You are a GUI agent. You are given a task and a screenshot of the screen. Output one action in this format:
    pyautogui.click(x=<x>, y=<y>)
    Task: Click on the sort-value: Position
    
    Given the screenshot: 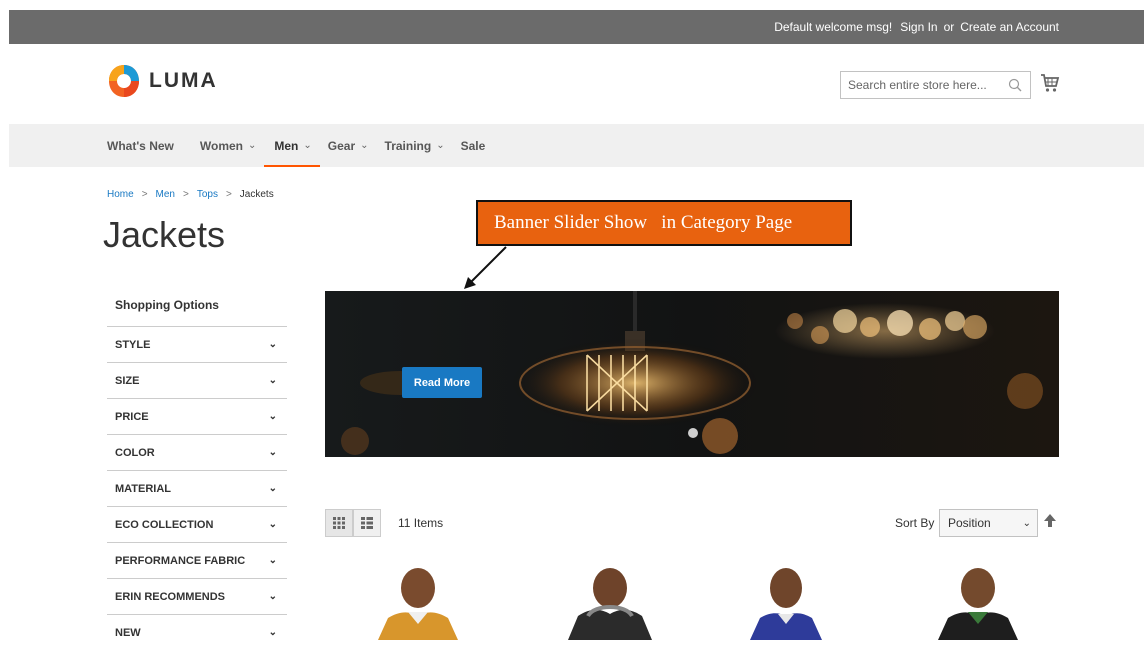 What is the action you would take?
    pyautogui.click(x=969, y=523)
    